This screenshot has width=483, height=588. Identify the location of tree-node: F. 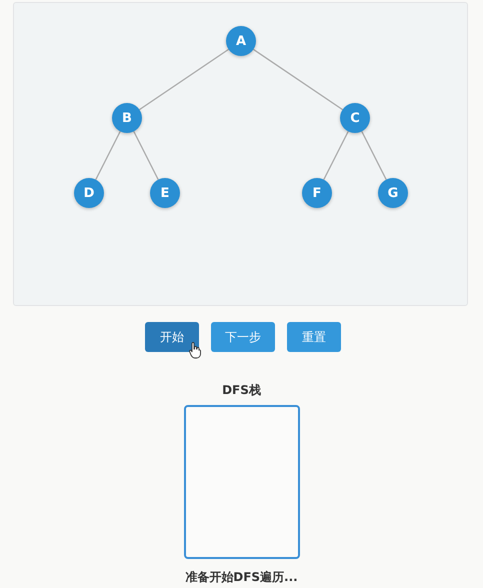
(317, 193).